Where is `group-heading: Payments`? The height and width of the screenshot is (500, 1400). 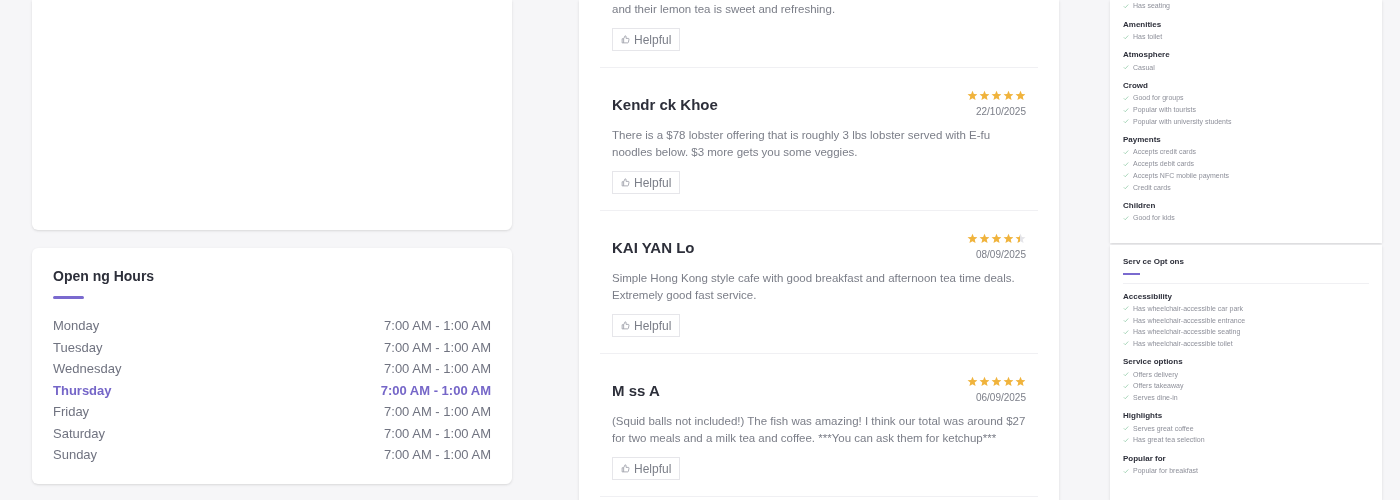 group-heading: Payments is located at coordinates (1142, 140).